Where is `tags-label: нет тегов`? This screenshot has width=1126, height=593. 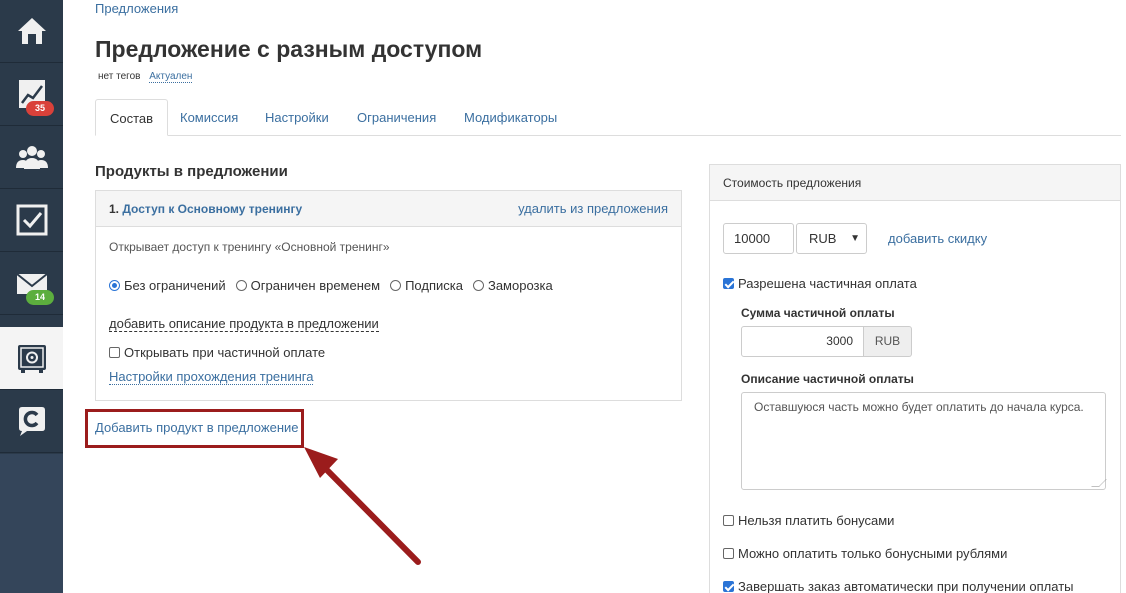 tags-label: нет тегов is located at coordinates (119, 76).